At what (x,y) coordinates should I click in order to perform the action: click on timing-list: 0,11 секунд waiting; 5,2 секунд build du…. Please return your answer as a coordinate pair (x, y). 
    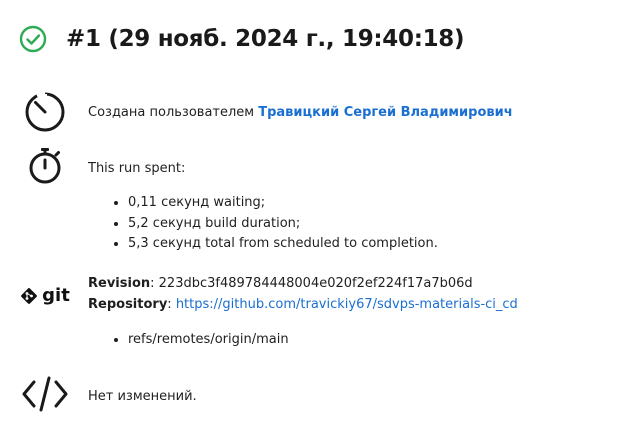
    Looking at the image, I should click on (274, 224).